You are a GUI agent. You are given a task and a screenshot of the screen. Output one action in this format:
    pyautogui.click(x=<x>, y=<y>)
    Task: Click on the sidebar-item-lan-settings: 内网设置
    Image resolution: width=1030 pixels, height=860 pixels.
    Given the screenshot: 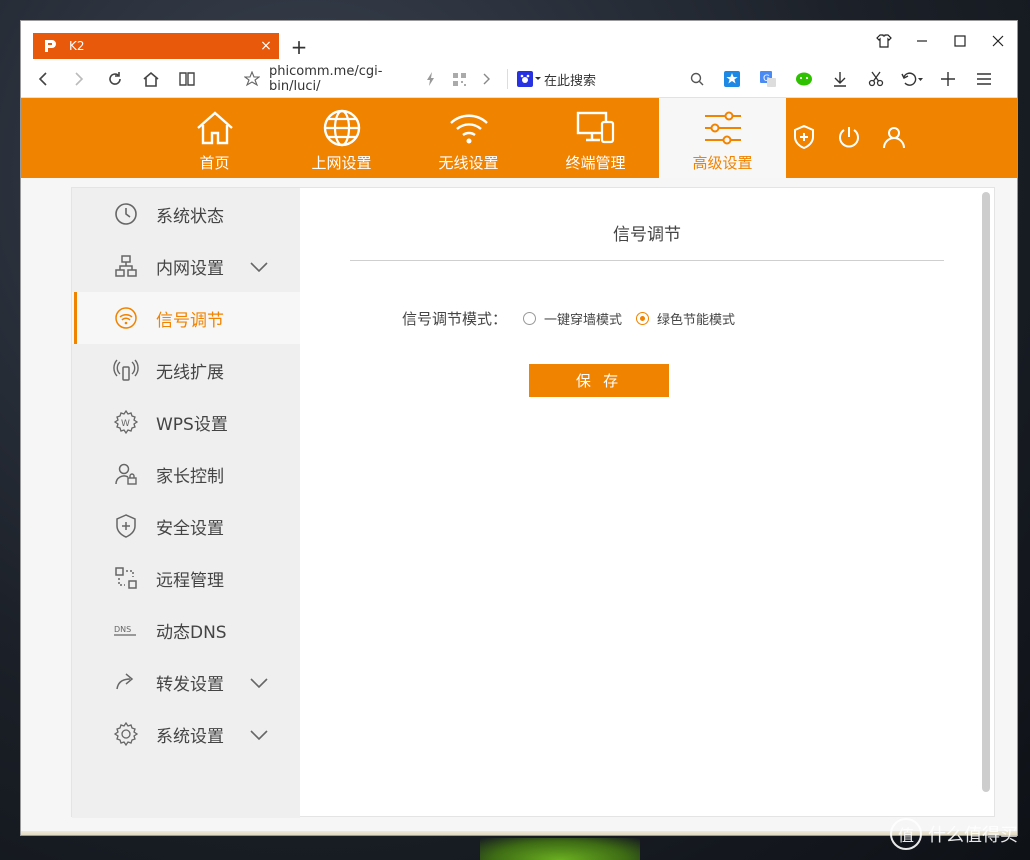 What is the action you would take?
    pyautogui.click(x=186, y=266)
    